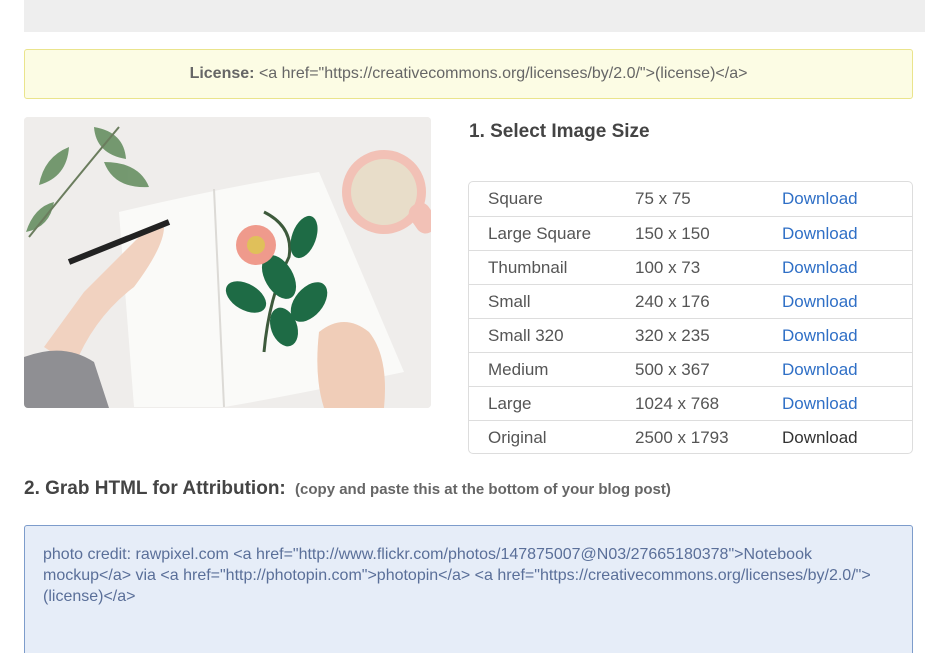 This screenshot has height=653, width=925. What do you see at coordinates (540, 233) in the screenshot?
I see `size-name: Large Square` at bounding box center [540, 233].